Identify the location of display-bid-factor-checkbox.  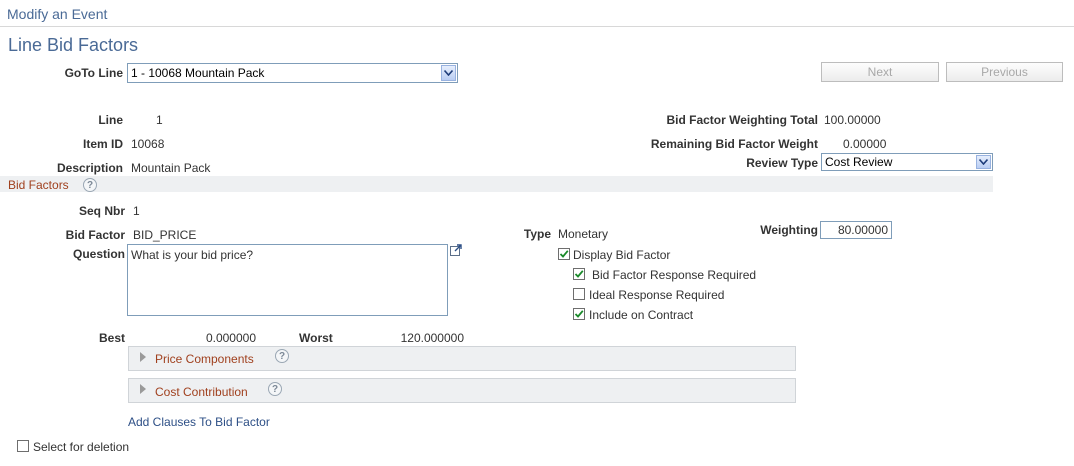
(564, 254).